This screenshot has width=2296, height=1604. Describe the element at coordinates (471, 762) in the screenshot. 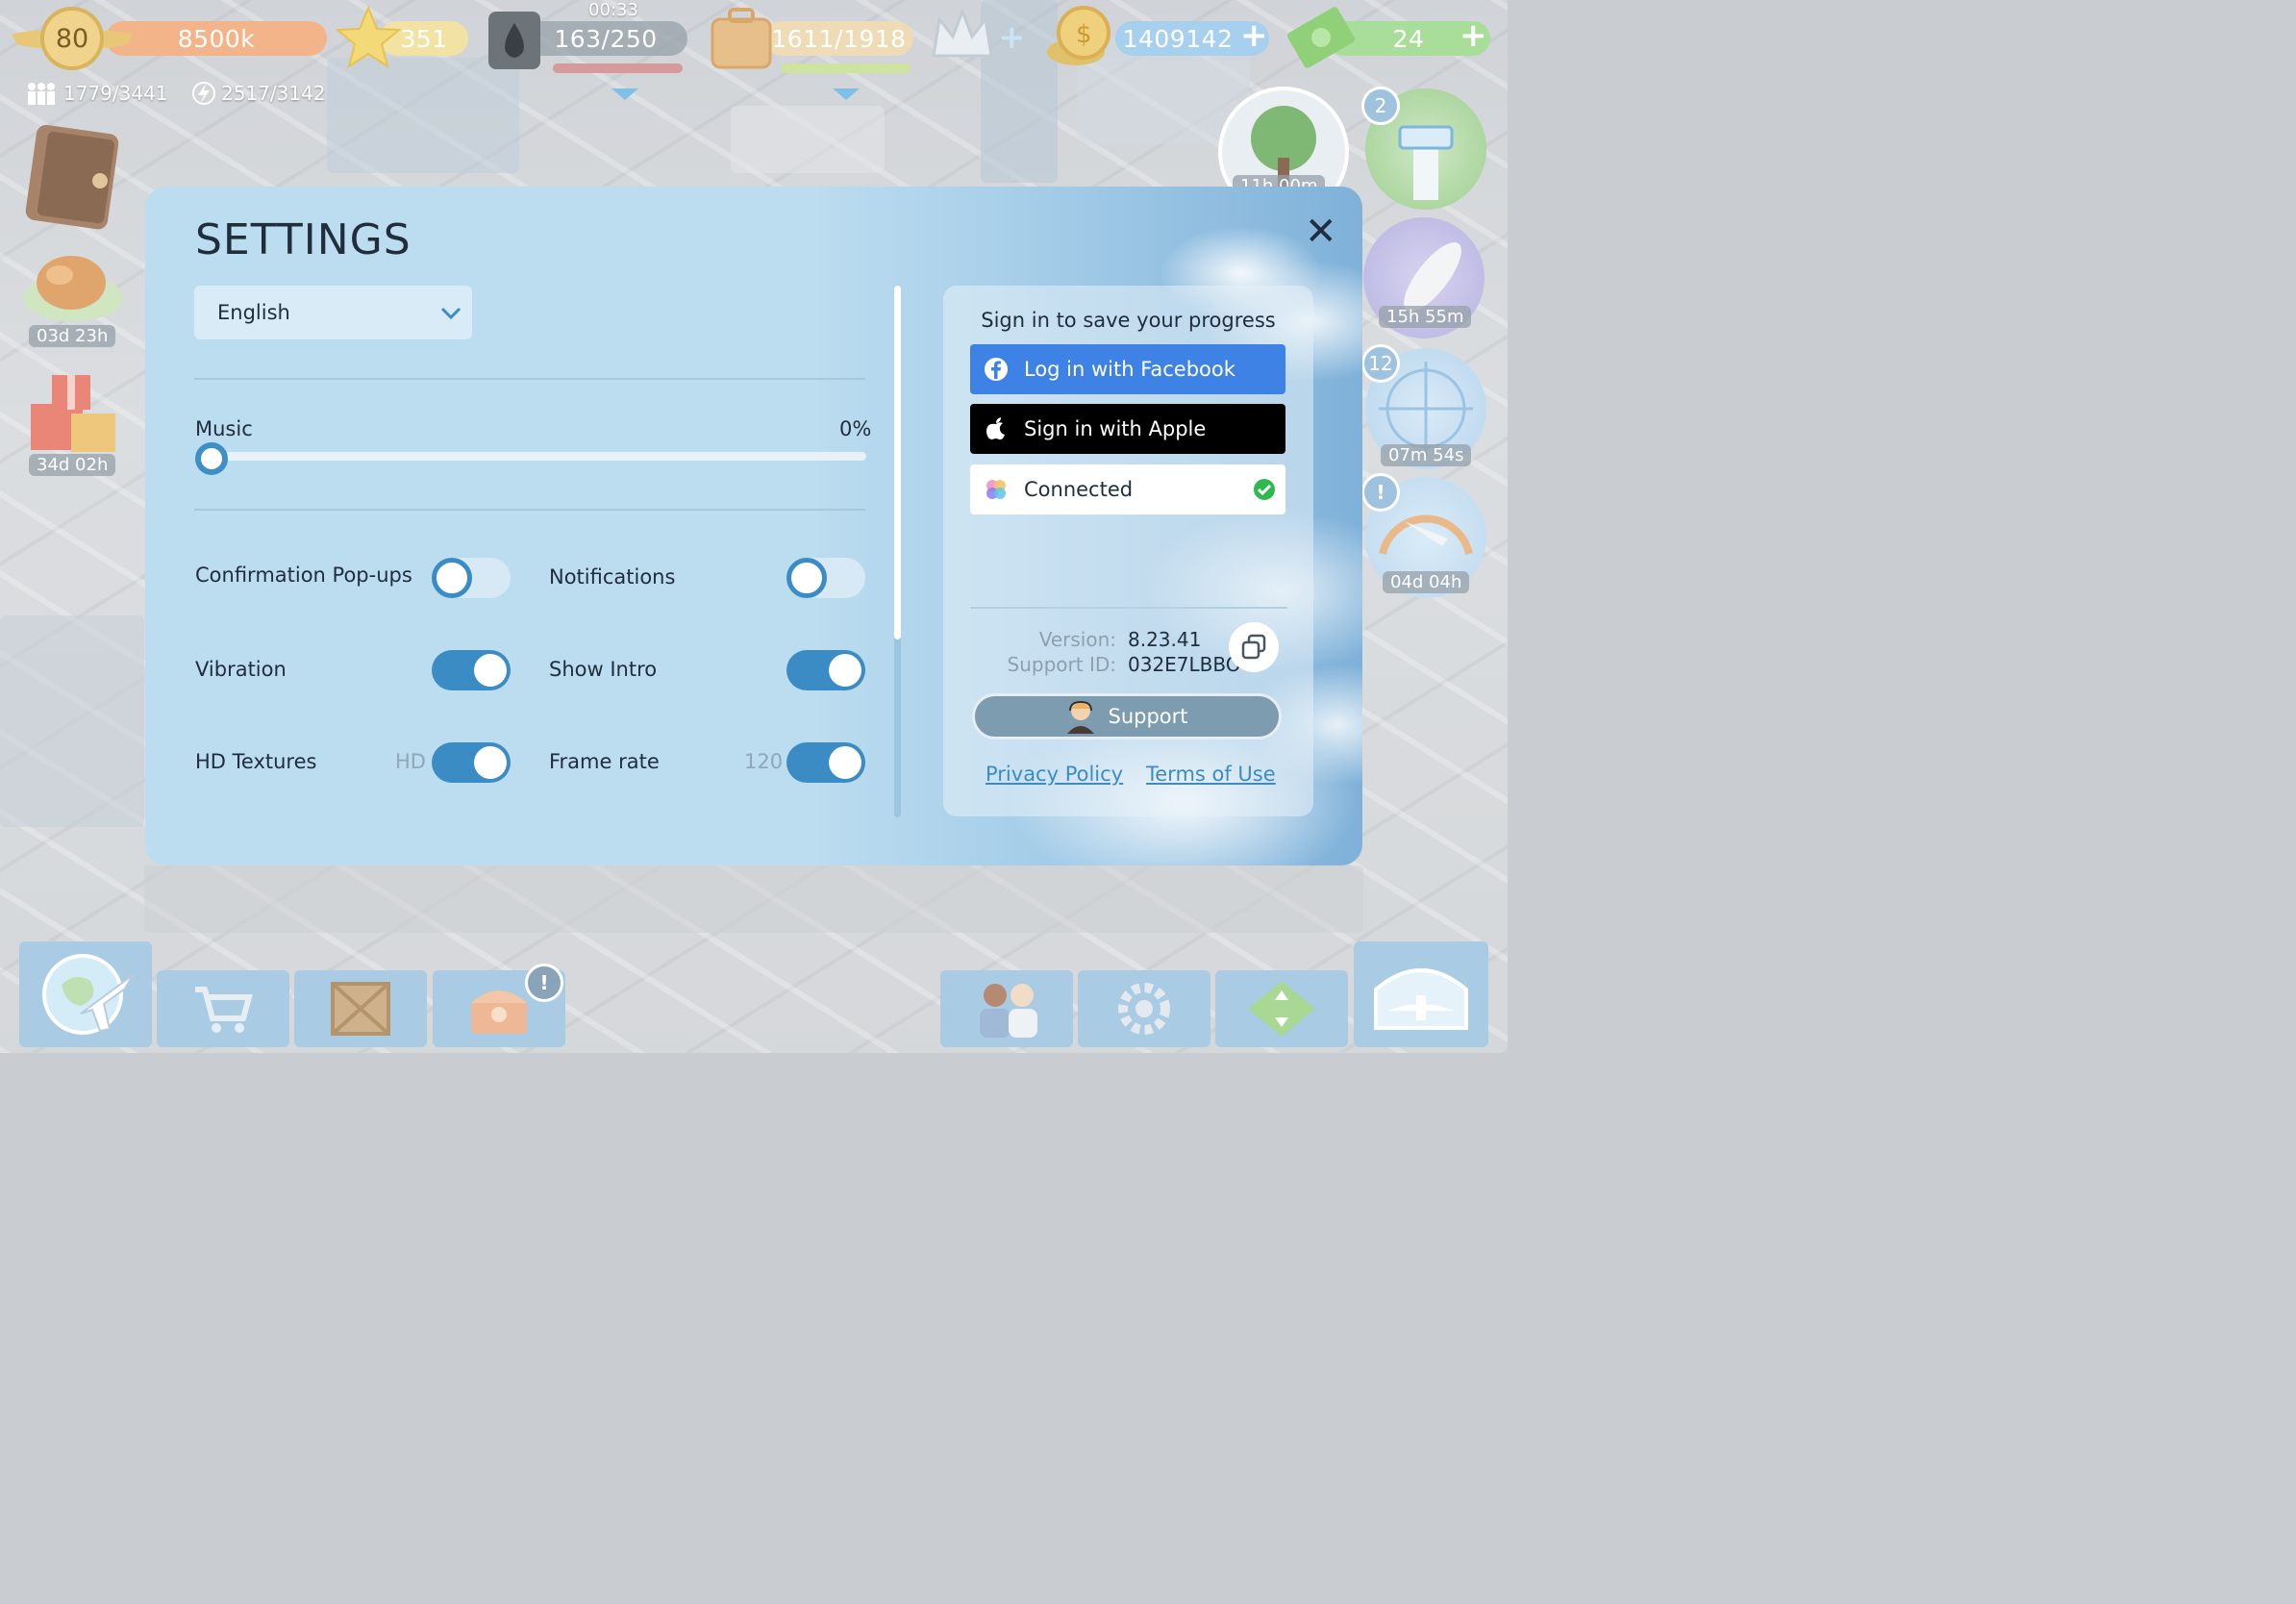

I see `hd-textures-toggle` at that location.